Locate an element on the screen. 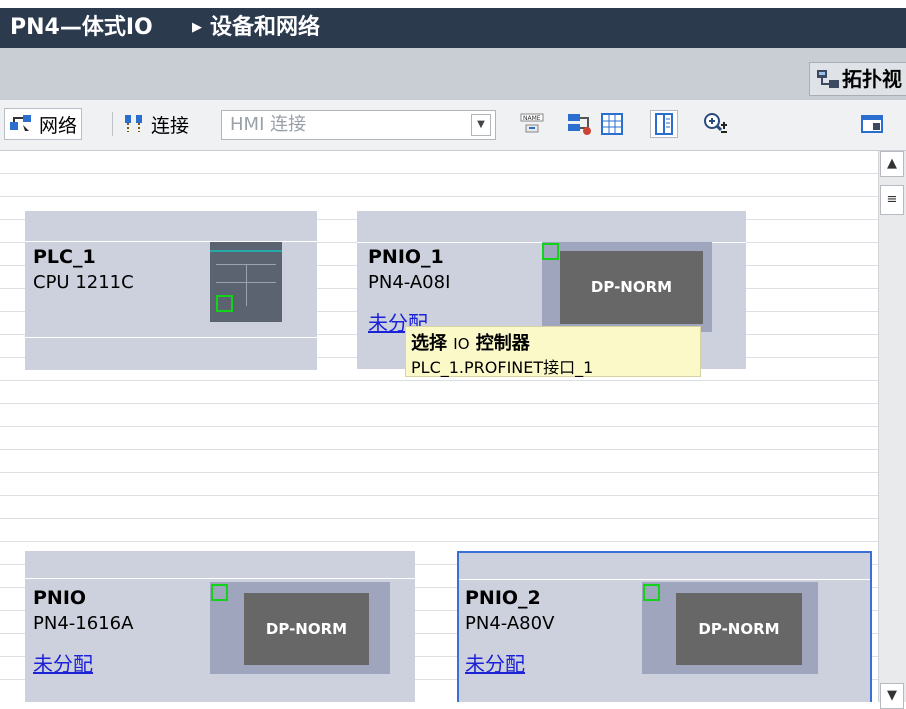 This screenshot has height=709, width=906. device-name: PNIO_1 is located at coordinates (406, 257).